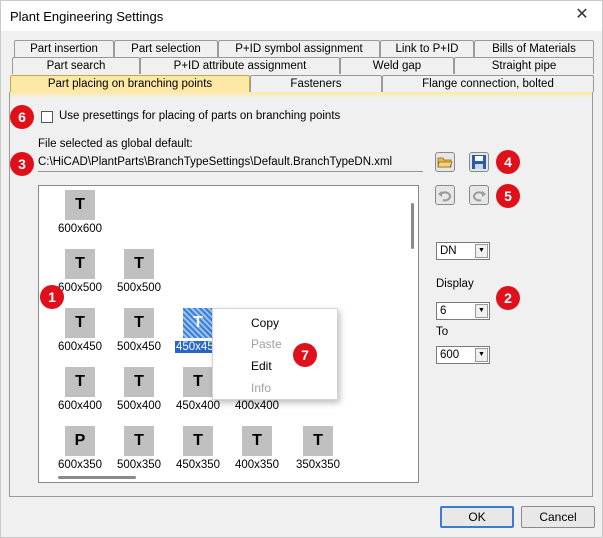  What do you see at coordinates (198, 465) in the screenshot?
I see `item-label: 450x350` at bounding box center [198, 465].